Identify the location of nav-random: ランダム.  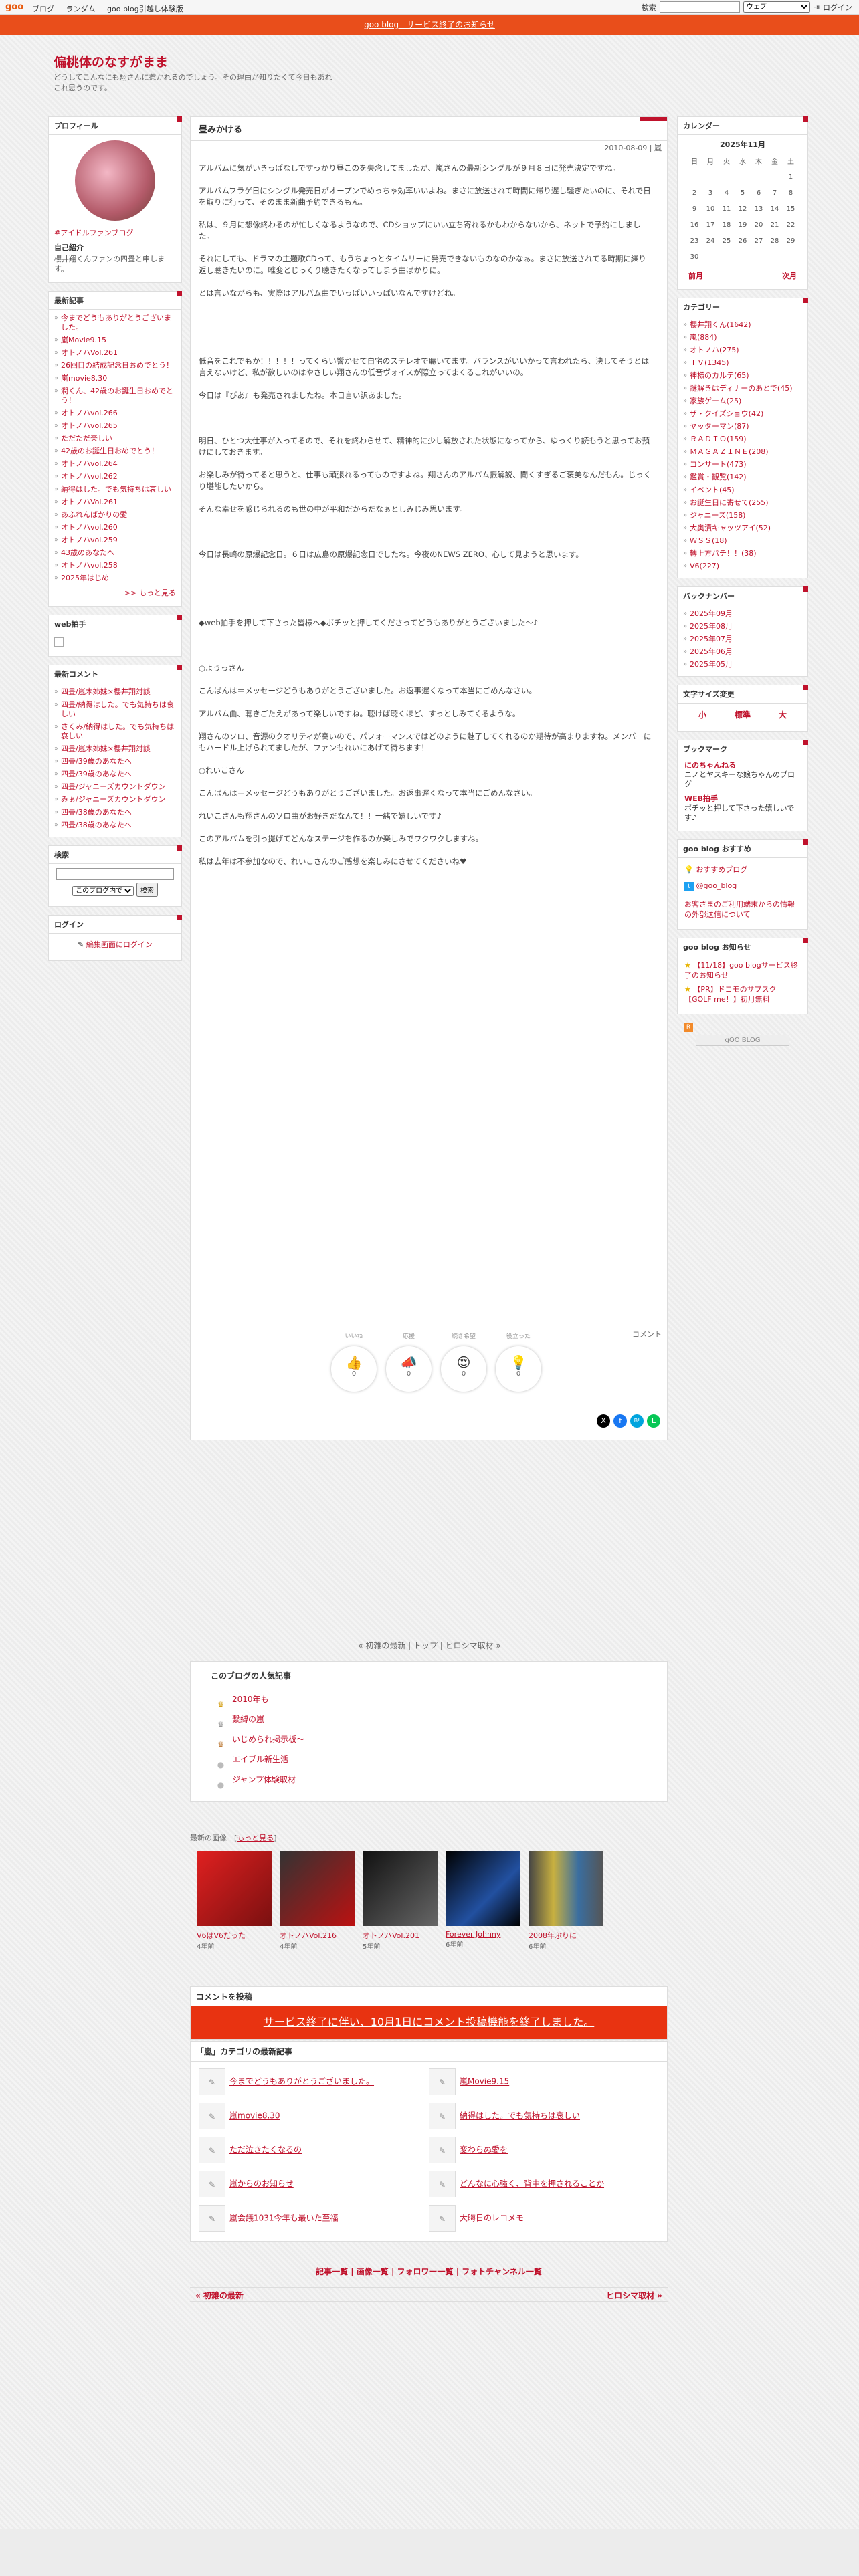
(81, 9).